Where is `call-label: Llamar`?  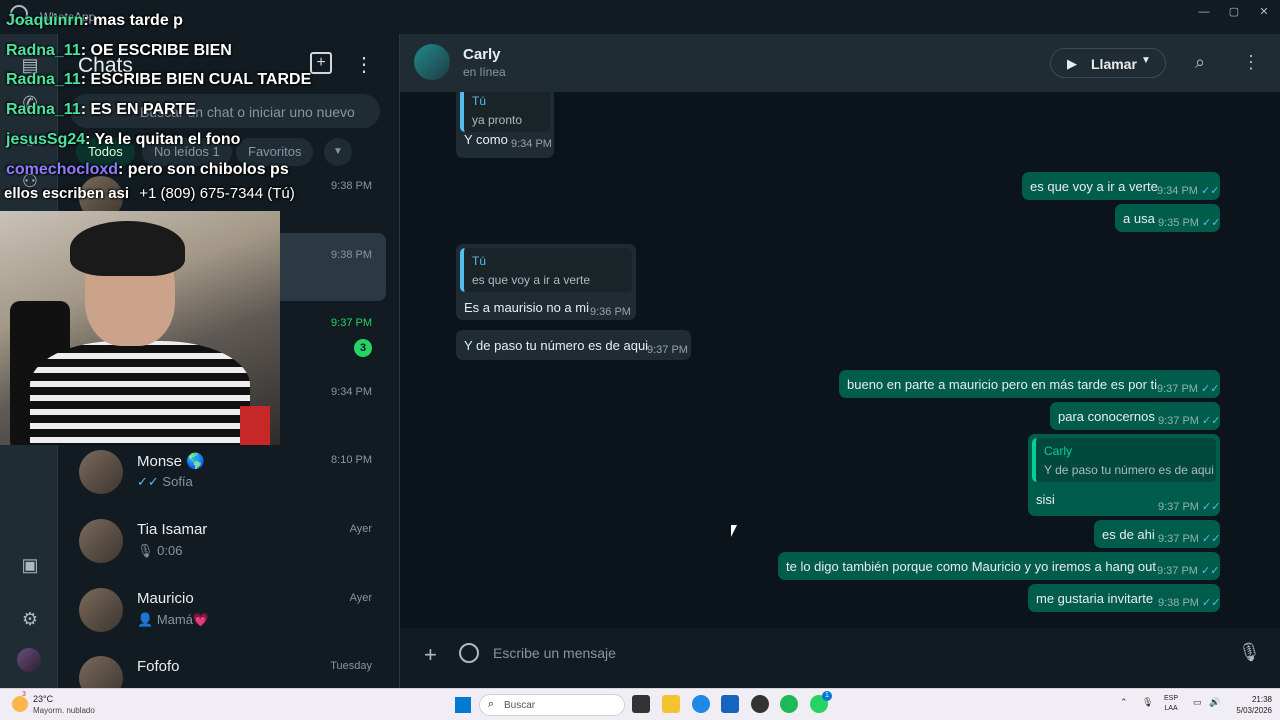
call-label: Llamar is located at coordinates (1114, 64).